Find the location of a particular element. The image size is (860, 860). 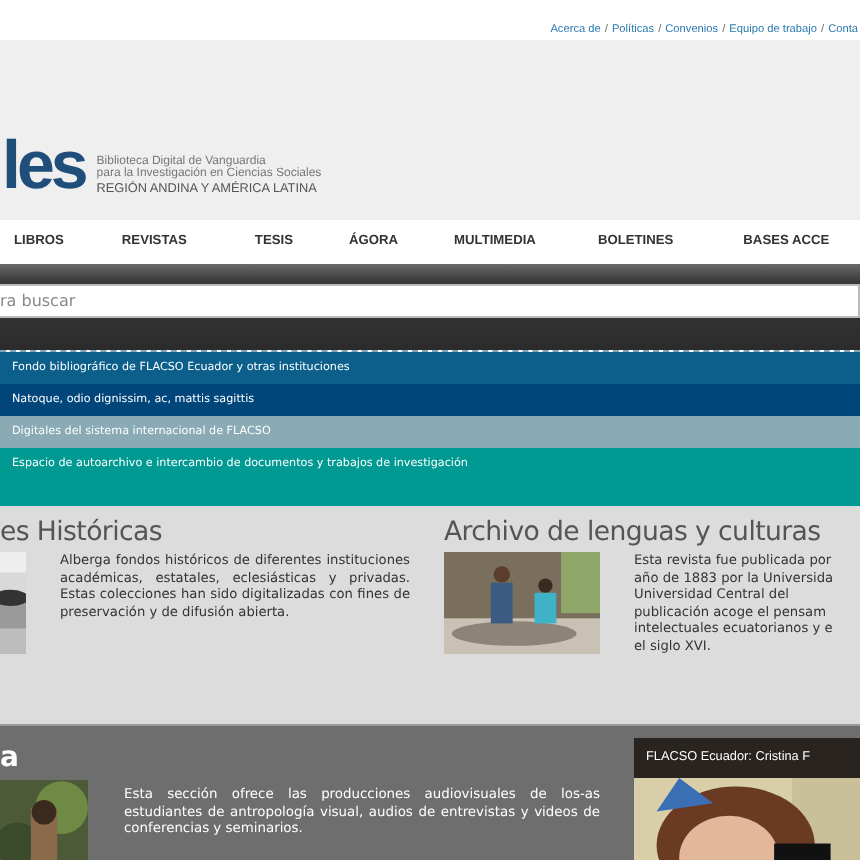

logo: les is located at coordinates (45, 166).